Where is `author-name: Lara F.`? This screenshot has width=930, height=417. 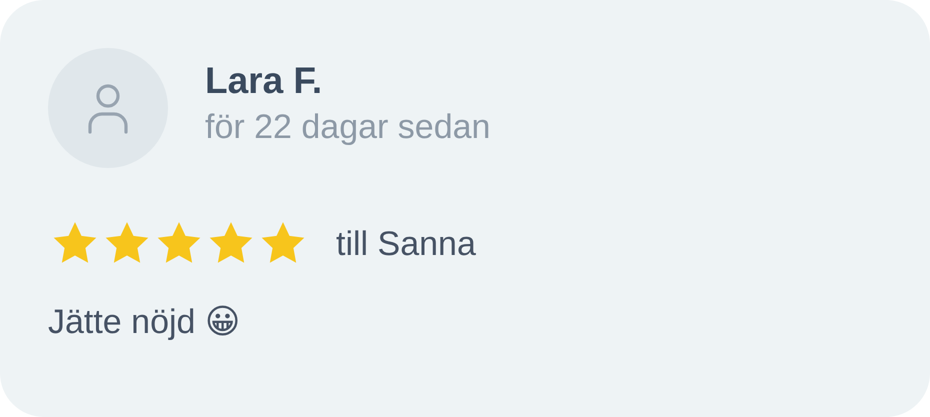 author-name: Lara F. is located at coordinates (264, 81).